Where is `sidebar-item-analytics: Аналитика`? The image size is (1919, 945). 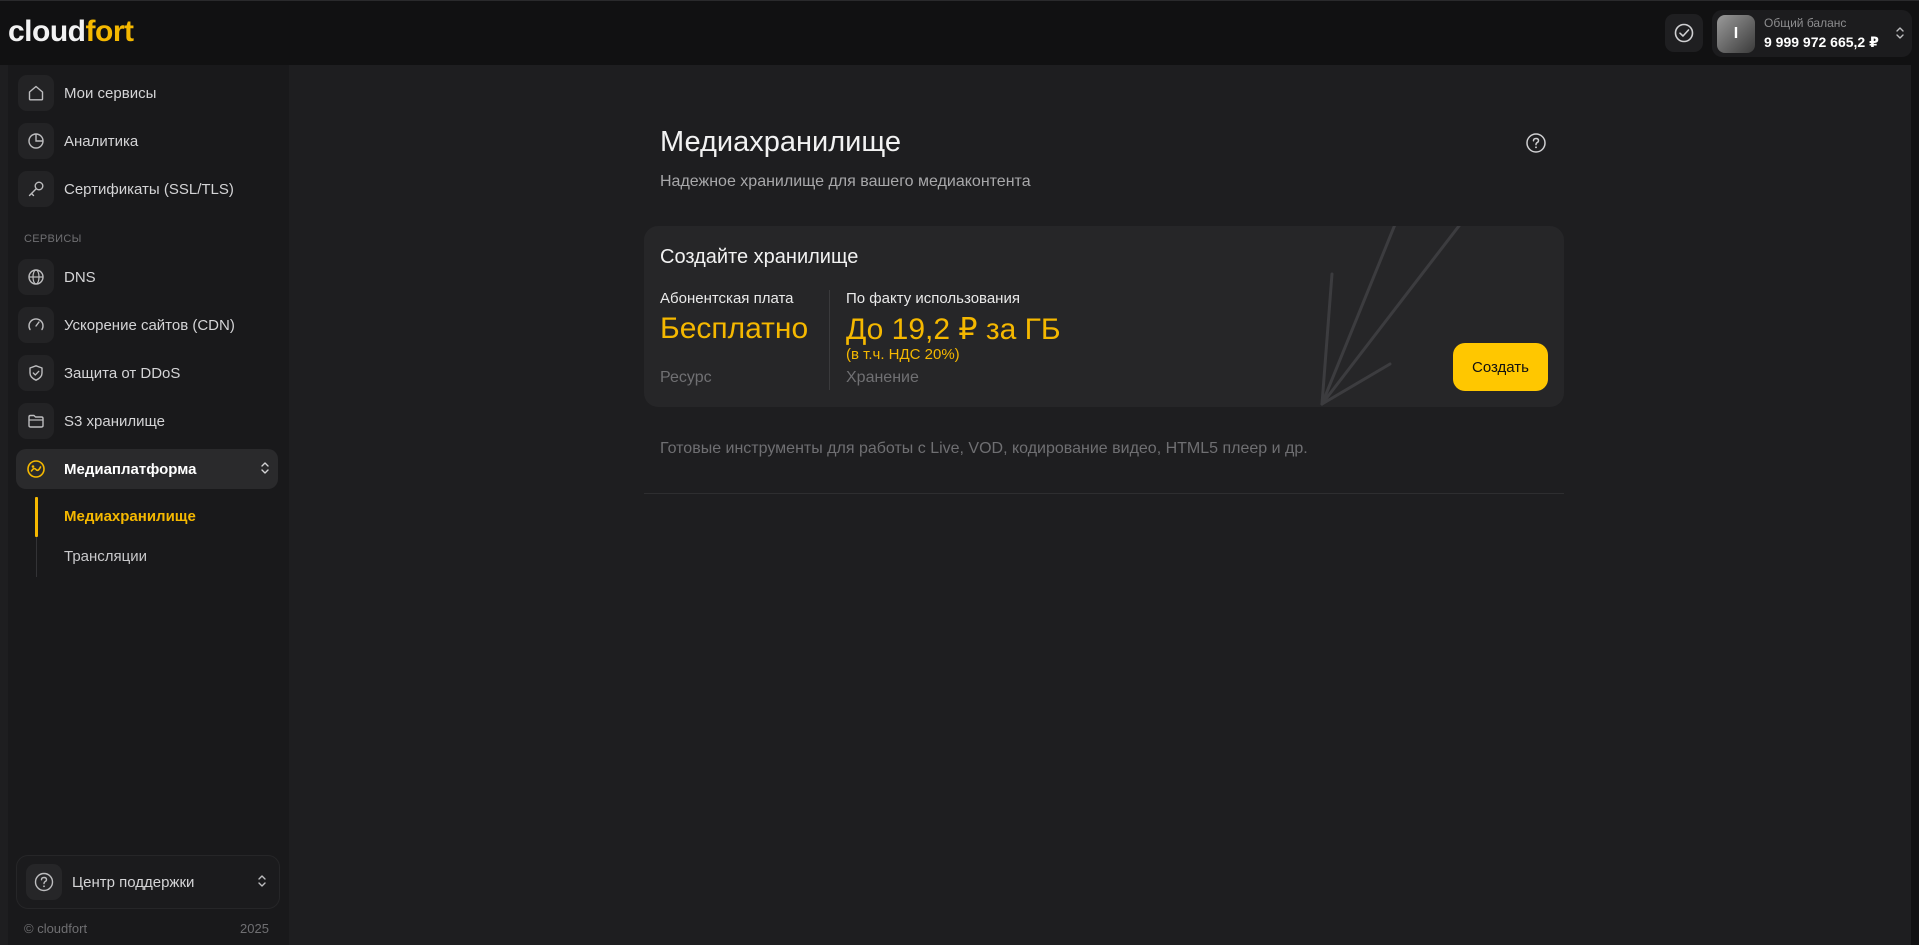 sidebar-item-analytics: Аналитика is located at coordinates (147, 141).